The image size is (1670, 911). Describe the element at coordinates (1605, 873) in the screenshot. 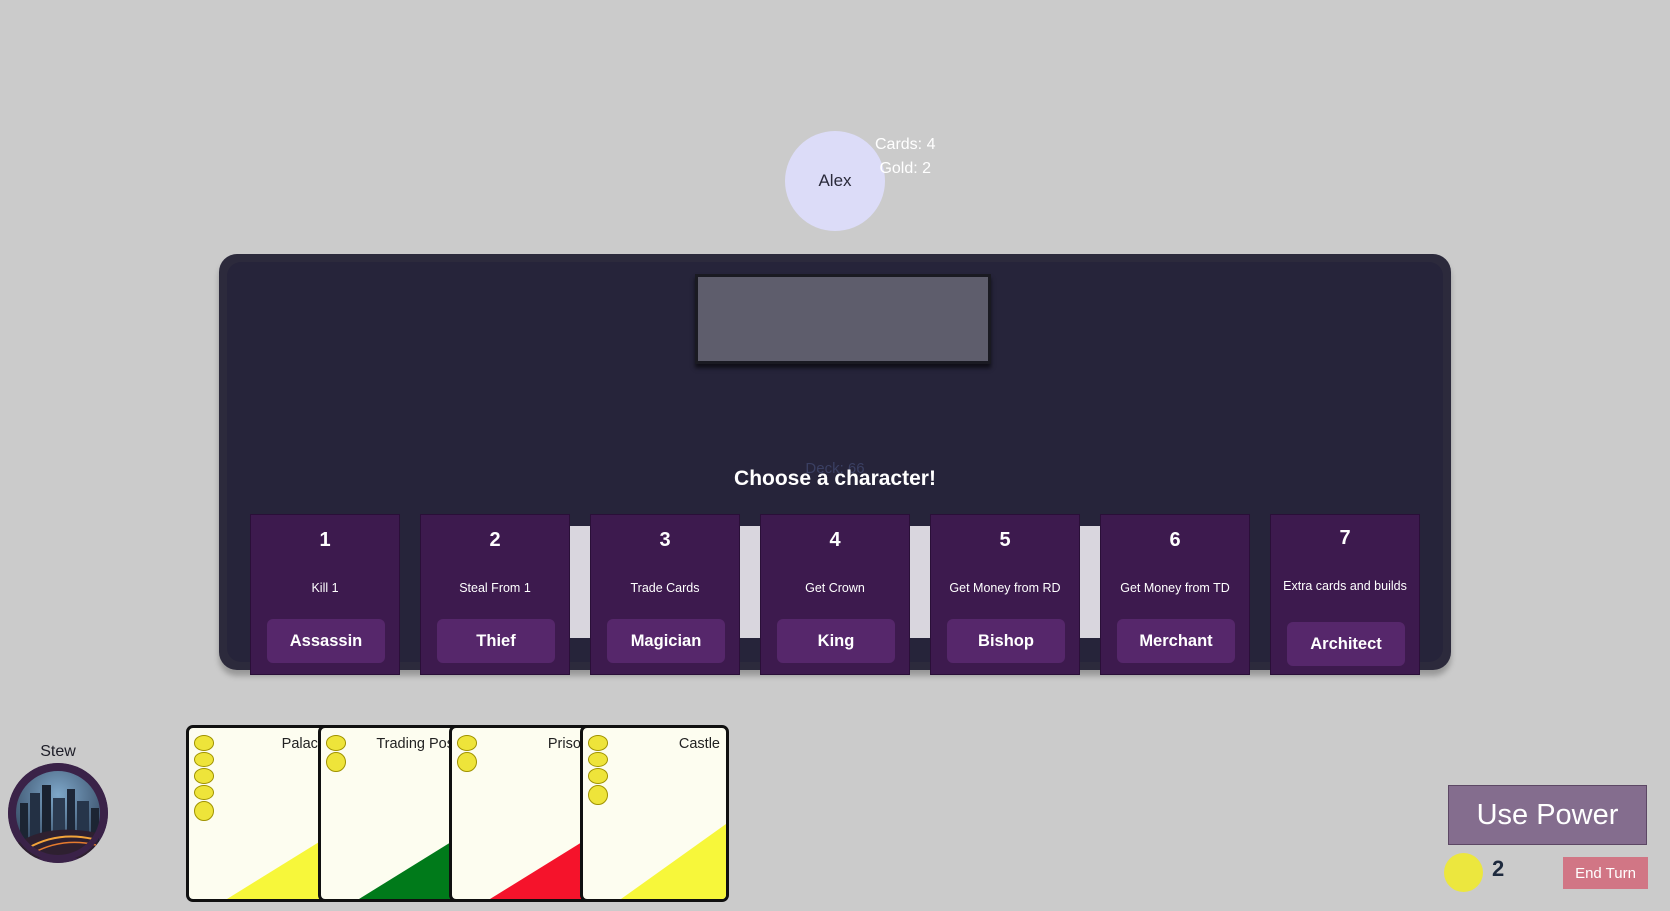

I see `end-turn-button: End Turn` at that location.